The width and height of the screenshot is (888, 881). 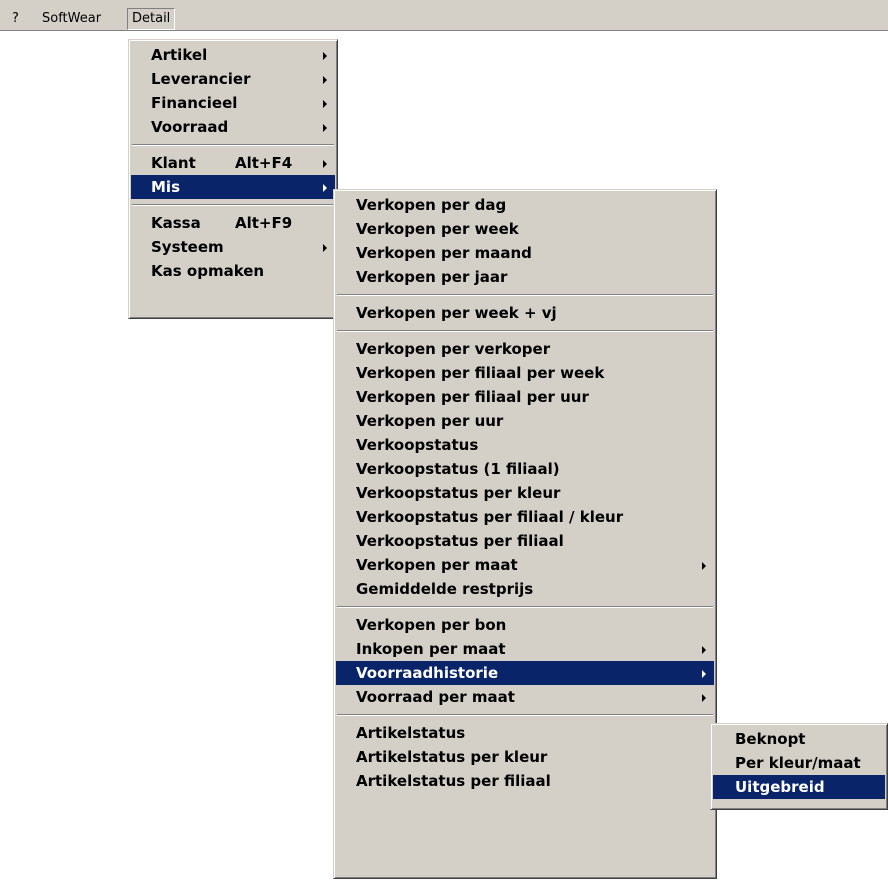 What do you see at coordinates (525, 205) in the screenshot?
I see `menu-item-verkopen-per-dag: Verkopen per dag` at bounding box center [525, 205].